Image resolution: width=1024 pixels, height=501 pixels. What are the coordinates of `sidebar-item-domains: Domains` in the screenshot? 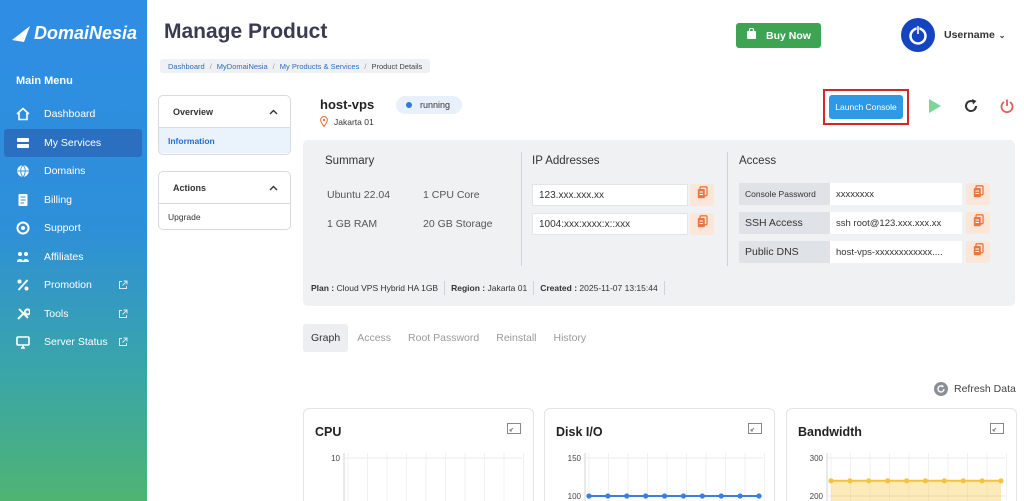 It's located at (73, 171).